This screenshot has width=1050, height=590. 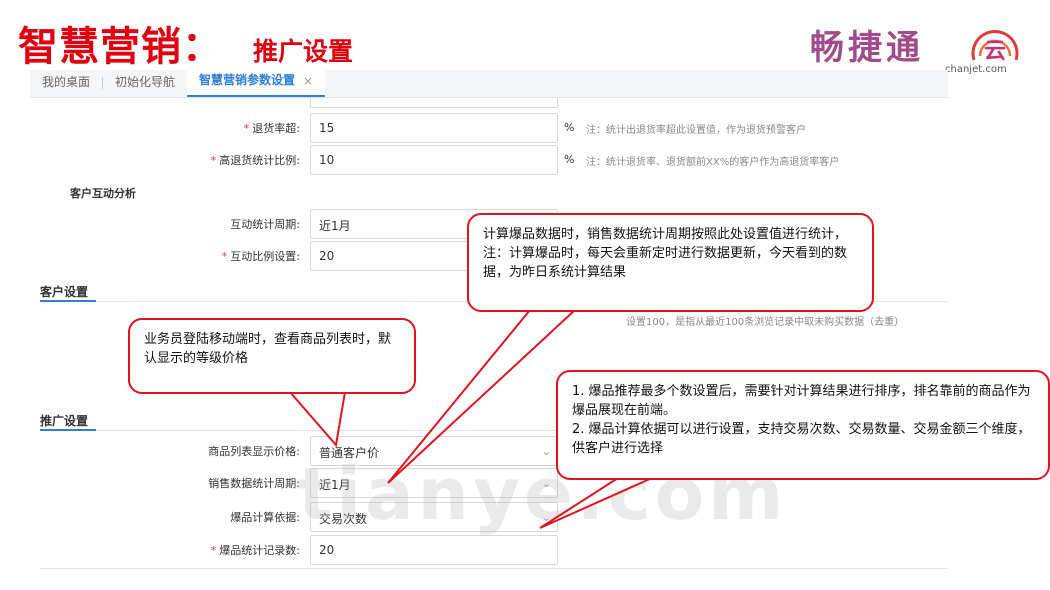 I want to click on field-label: * 退货率超:, so click(x=272, y=128).